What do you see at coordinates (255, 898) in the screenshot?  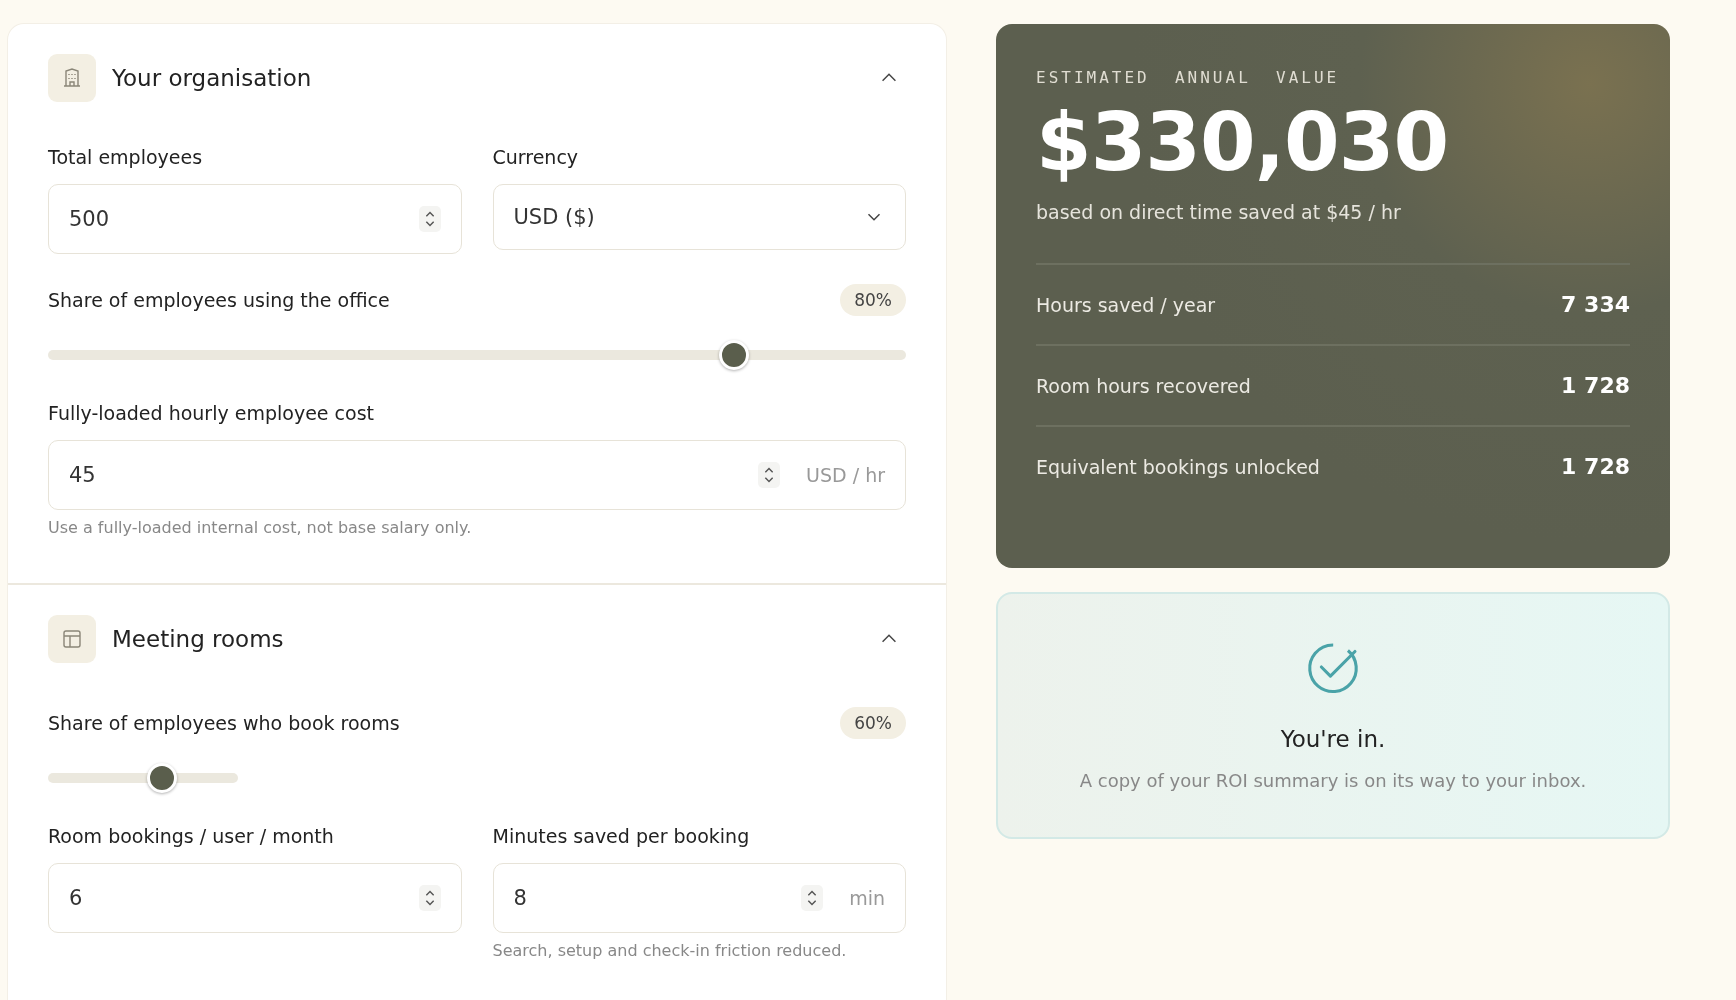 I see `number-field: 6` at bounding box center [255, 898].